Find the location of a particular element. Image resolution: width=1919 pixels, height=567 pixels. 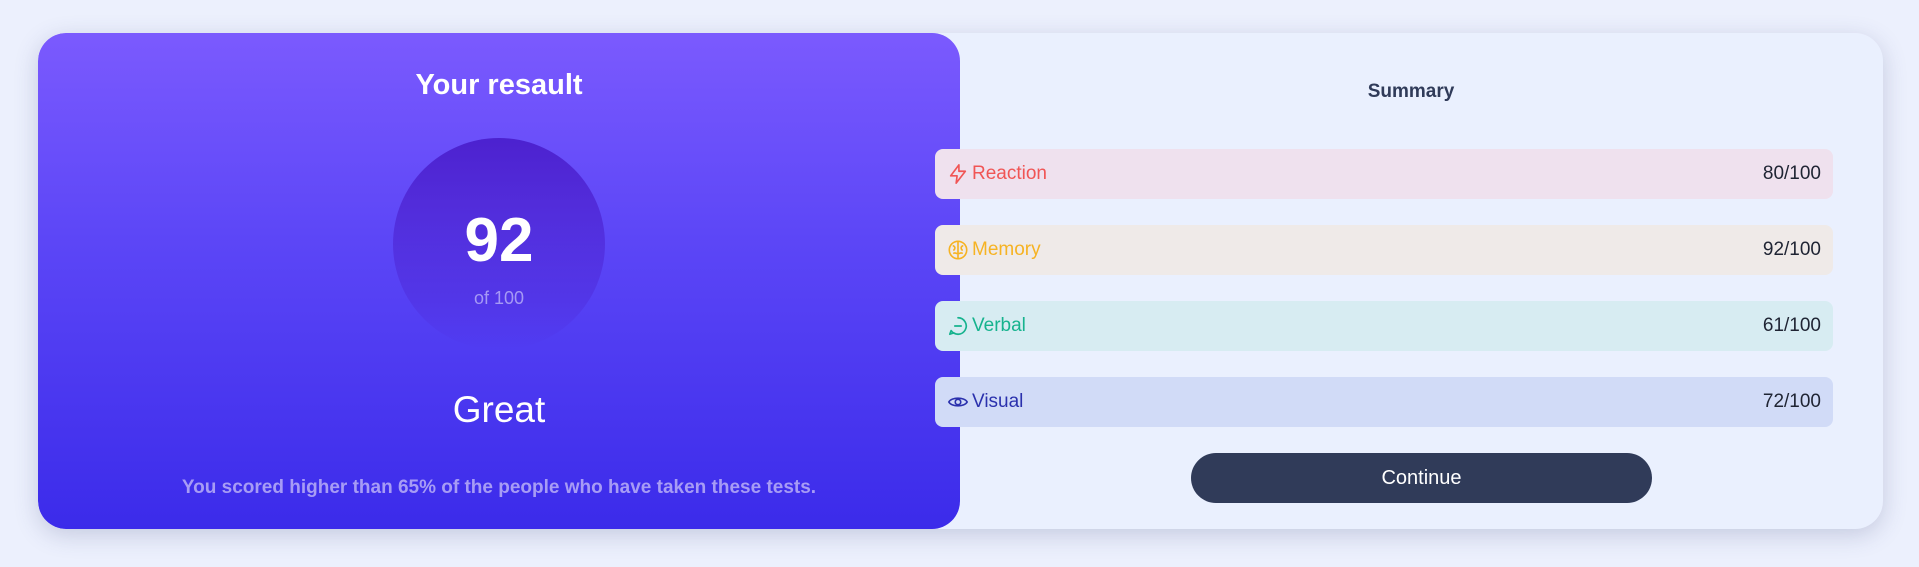

summary-title: Summary is located at coordinates (1411, 91).